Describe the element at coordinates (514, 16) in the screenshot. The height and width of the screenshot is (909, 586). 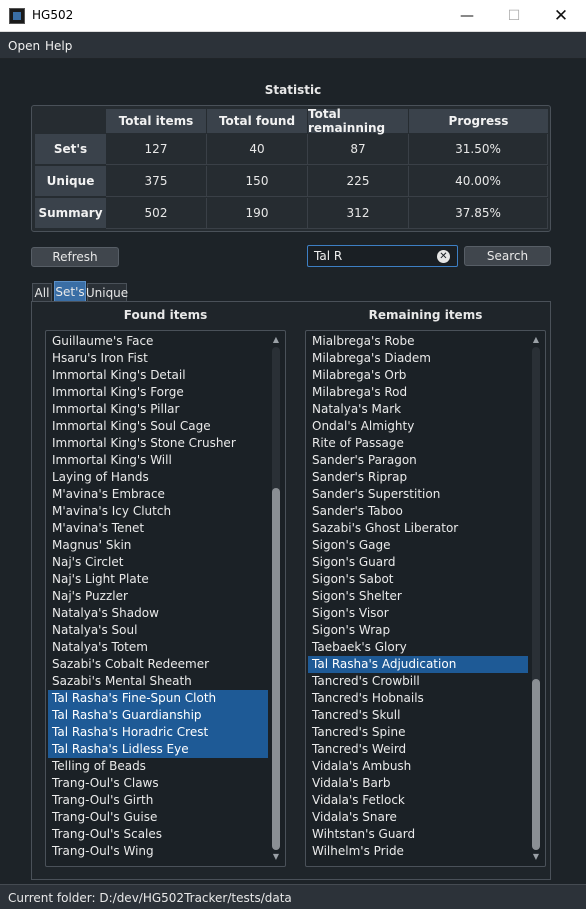
I see `maximize-button: ☐` at that location.